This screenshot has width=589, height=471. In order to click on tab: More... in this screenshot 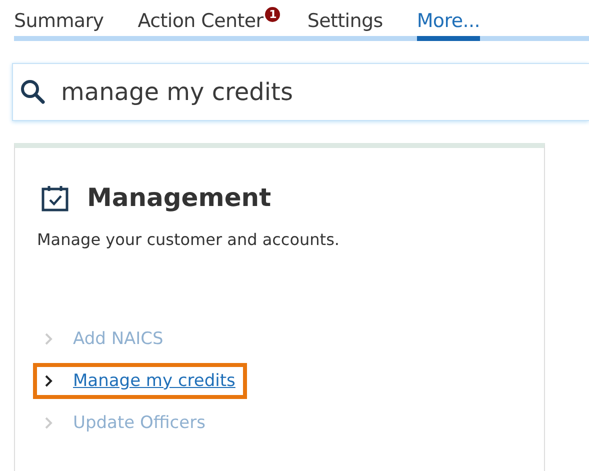, I will do `click(448, 24)`.